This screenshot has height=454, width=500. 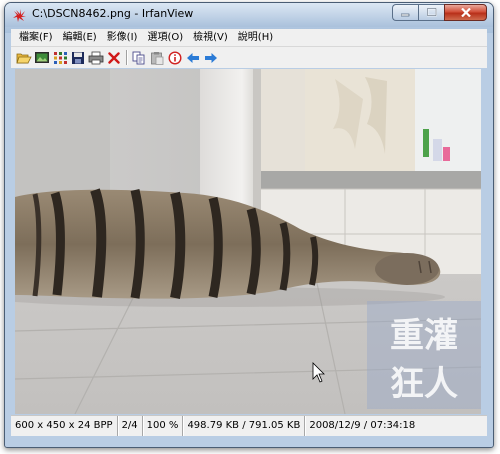 I want to click on menu-image: 影像(I), so click(x=122, y=37).